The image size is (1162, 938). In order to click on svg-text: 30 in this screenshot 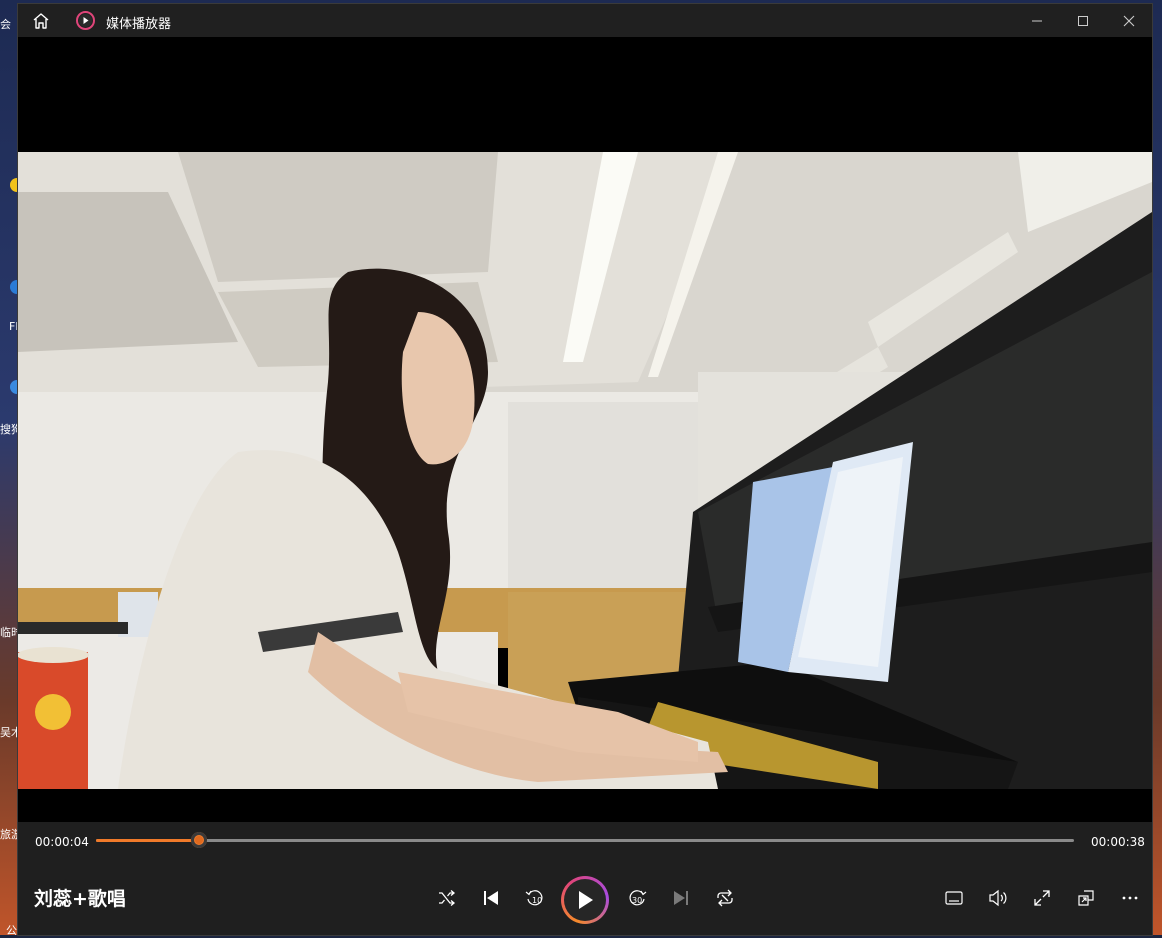, I will do `click(637, 900)`.